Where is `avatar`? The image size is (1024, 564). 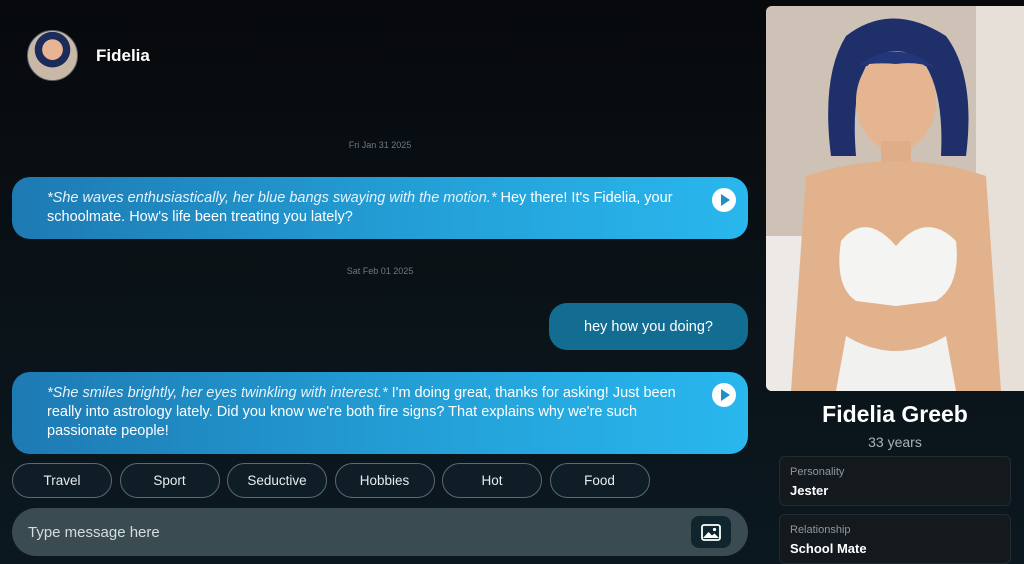 avatar is located at coordinates (52, 55).